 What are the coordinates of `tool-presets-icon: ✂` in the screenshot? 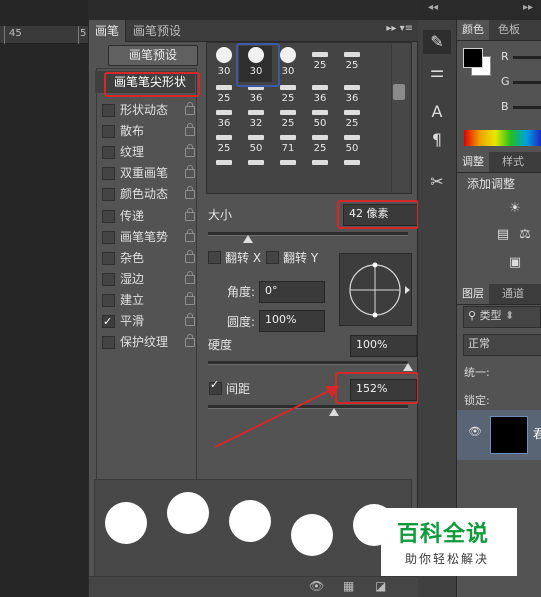 It's located at (437, 182).